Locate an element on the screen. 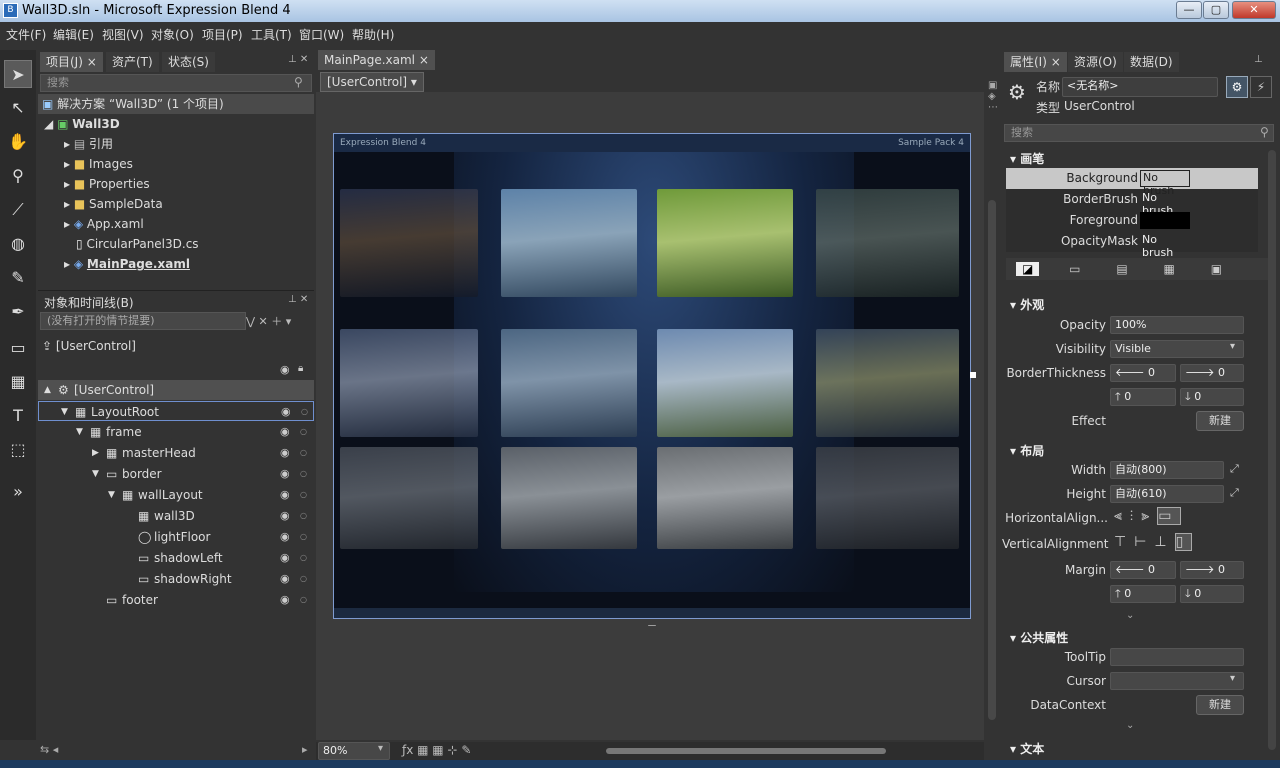  scroll-right-icon: ▸ is located at coordinates (305, 749).